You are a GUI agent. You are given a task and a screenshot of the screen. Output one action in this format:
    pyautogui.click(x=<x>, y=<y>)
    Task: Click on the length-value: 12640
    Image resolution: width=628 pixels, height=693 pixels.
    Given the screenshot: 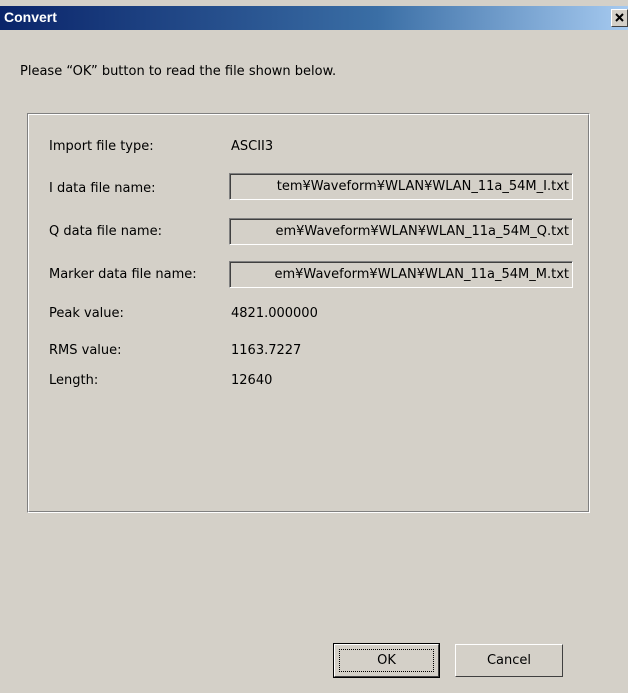 What is the action you would take?
    pyautogui.click(x=252, y=380)
    